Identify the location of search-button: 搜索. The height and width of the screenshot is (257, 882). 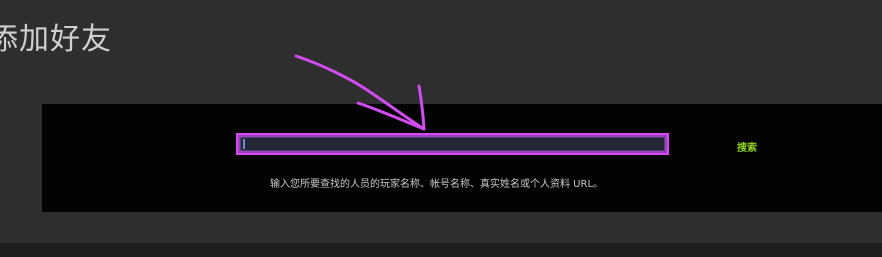
(747, 146).